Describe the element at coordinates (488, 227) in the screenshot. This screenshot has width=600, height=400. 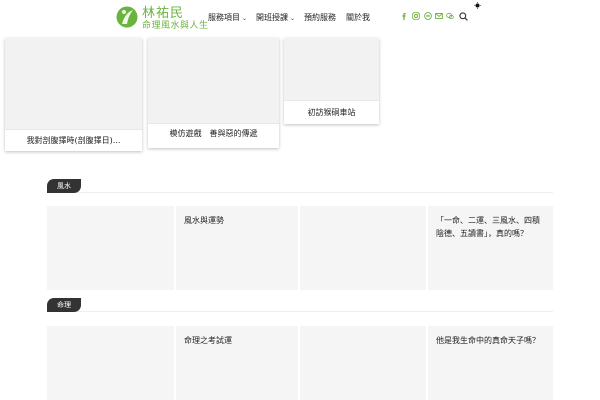
I see `post-tile-title: 「一命、二運、三風水、四積陰德、五讀書」，真的嗎？` at that location.